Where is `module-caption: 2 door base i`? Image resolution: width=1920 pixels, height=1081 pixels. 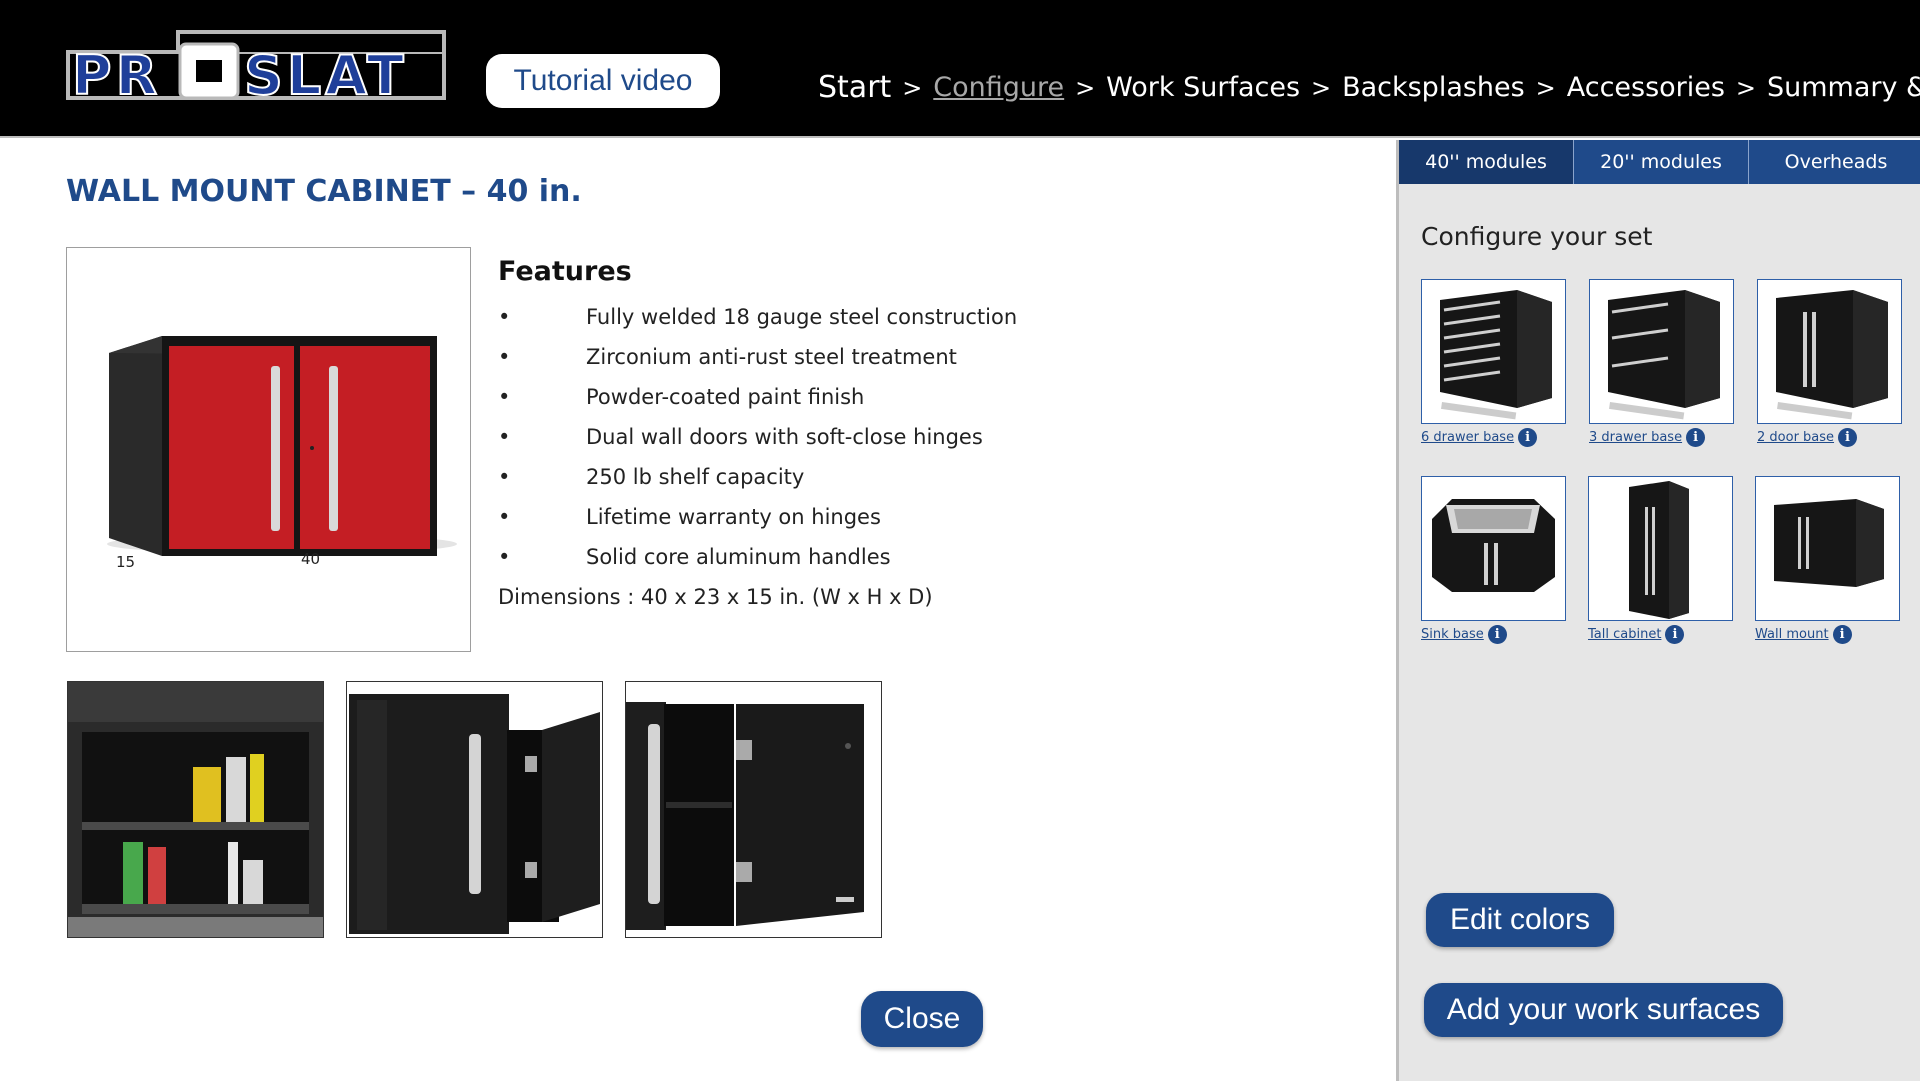 module-caption: 2 door base i is located at coordinates (1829, 437).